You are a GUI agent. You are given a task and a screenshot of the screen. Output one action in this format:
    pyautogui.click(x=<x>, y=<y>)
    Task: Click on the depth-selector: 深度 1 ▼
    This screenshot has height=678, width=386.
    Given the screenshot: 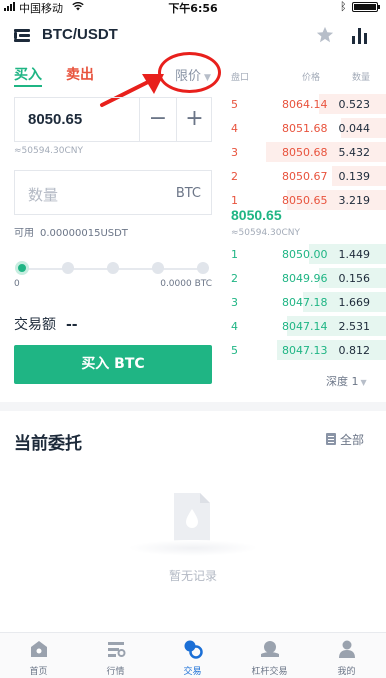 What is the action you would take?
    pyautogui.click(x=346, y=381)
    